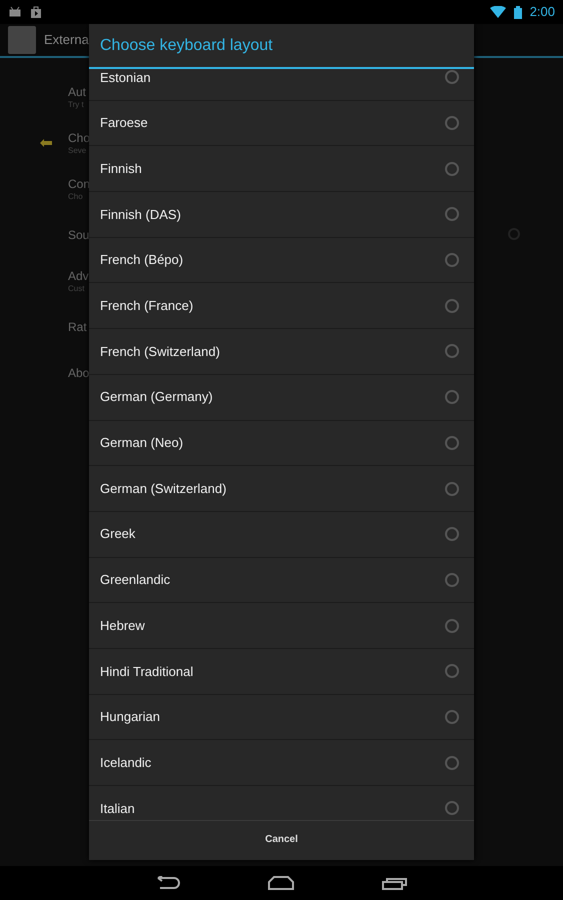 The width and height of the screenshot is (563, 900). I want to click on layout-option: German (Germany), so click(281, 397).